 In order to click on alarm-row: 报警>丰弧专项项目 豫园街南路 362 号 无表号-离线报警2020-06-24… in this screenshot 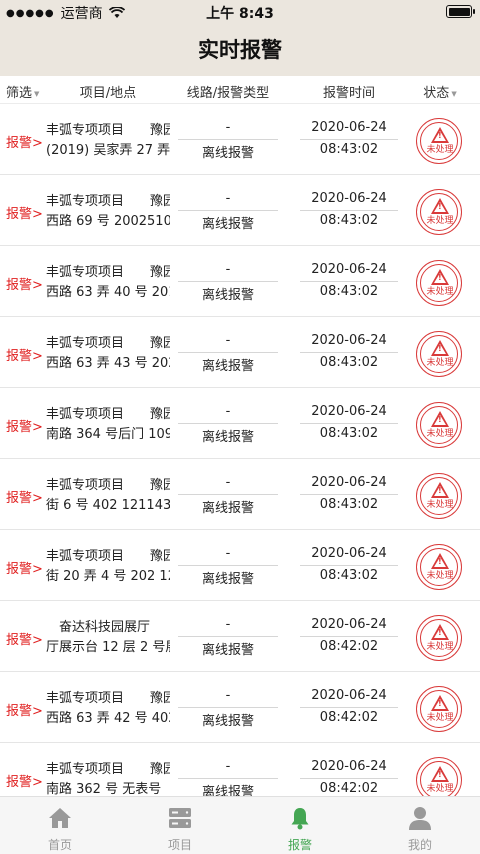, I will do `click(240, 769)`.